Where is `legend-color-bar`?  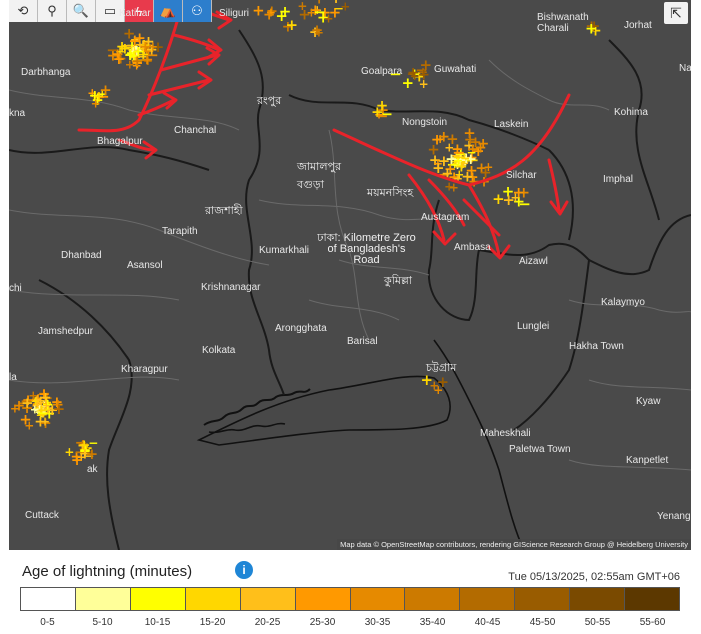 legend-color-bar is located at coordinates (350, 599).